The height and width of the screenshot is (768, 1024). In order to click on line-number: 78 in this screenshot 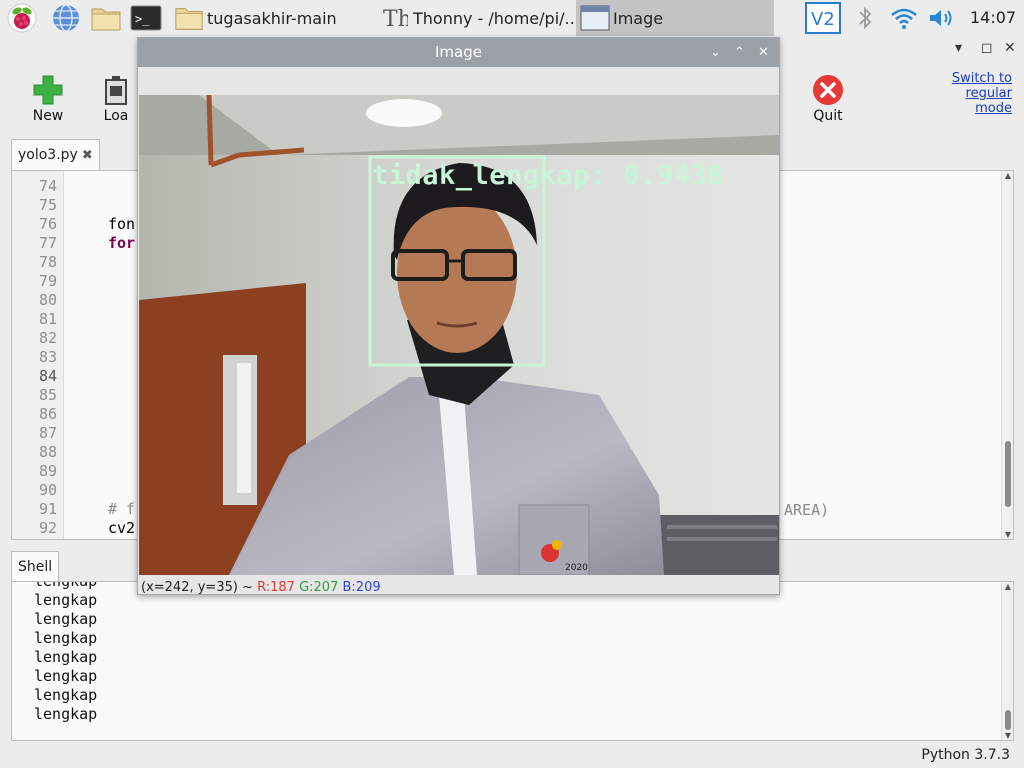, I will do `click(47, 262)`.